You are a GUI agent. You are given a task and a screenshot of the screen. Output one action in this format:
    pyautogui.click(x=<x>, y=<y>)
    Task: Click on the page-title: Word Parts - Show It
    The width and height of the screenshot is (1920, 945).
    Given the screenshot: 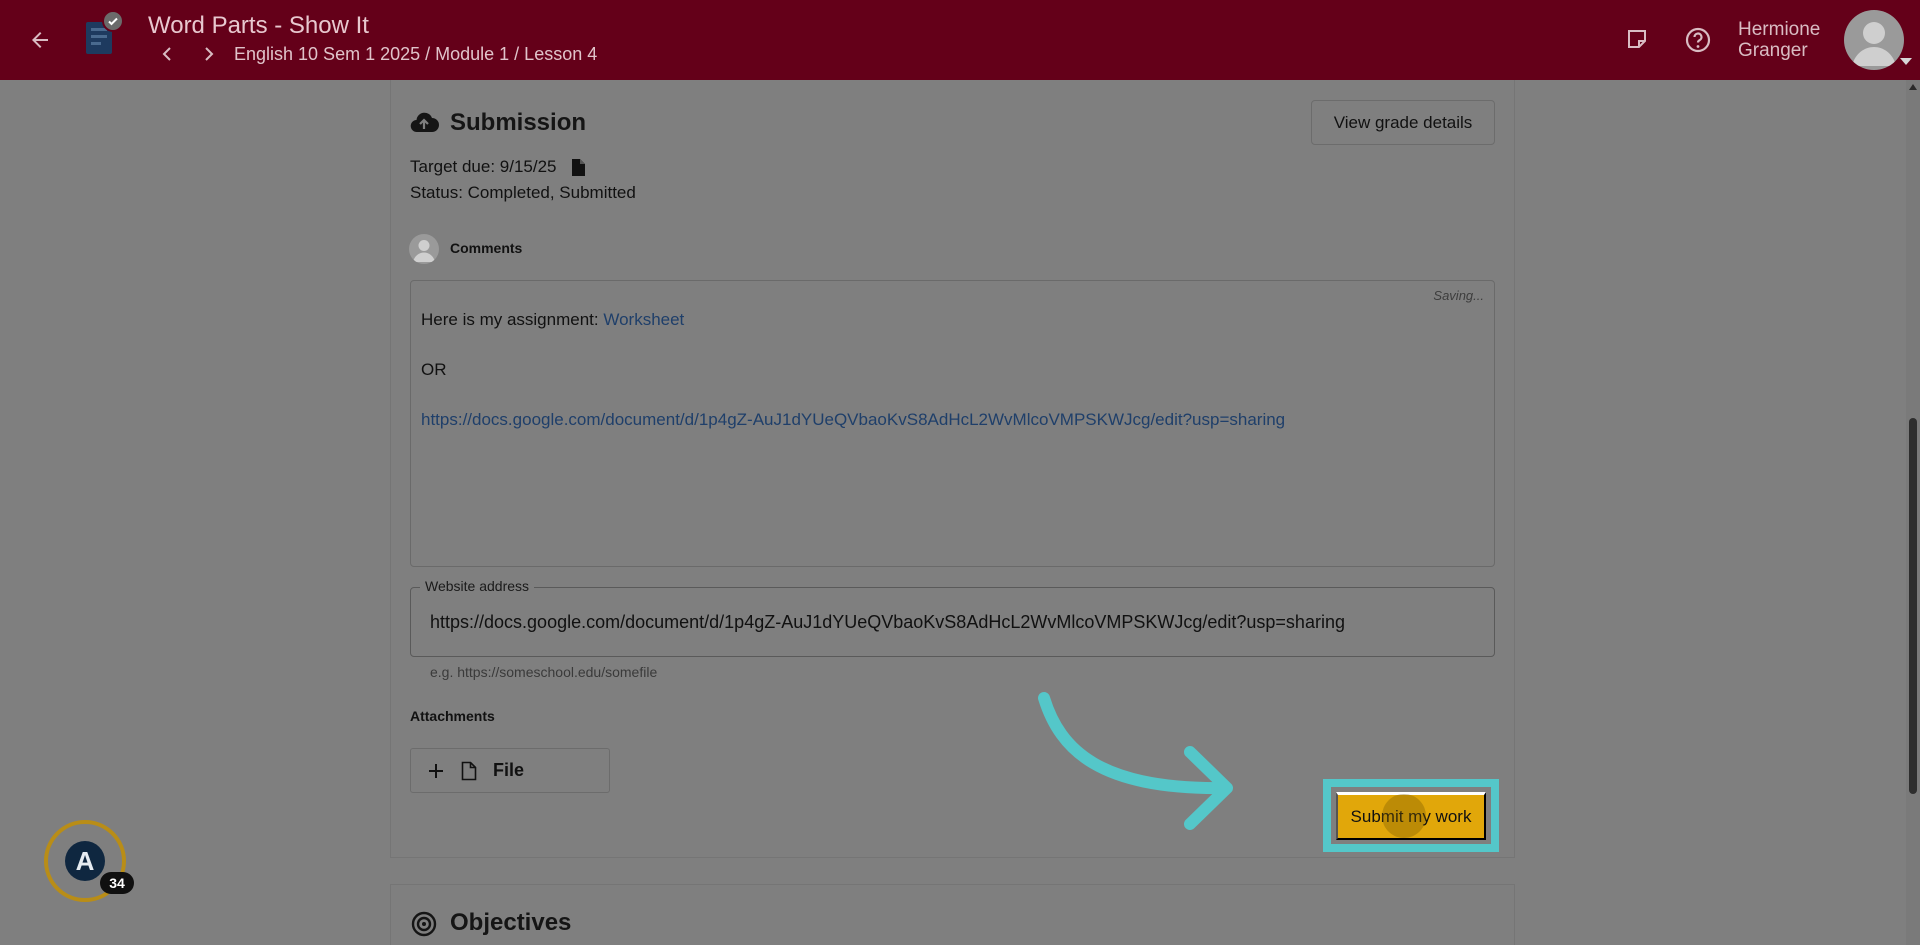 What is the action you would take?
    pyautogui.click(x=258, y=25)
    